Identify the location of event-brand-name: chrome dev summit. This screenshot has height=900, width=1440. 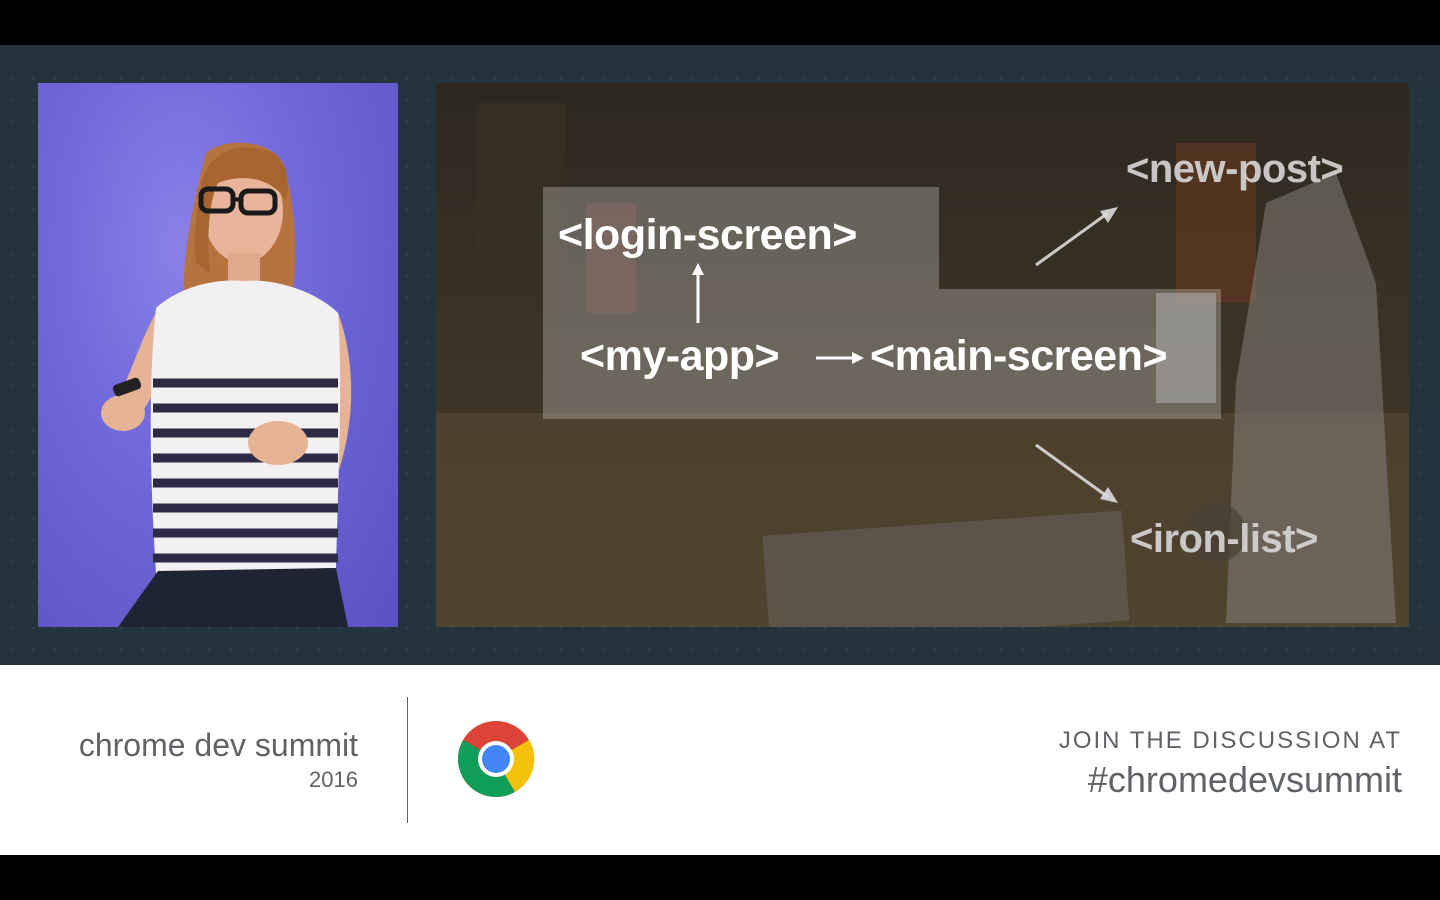
(218, 745).